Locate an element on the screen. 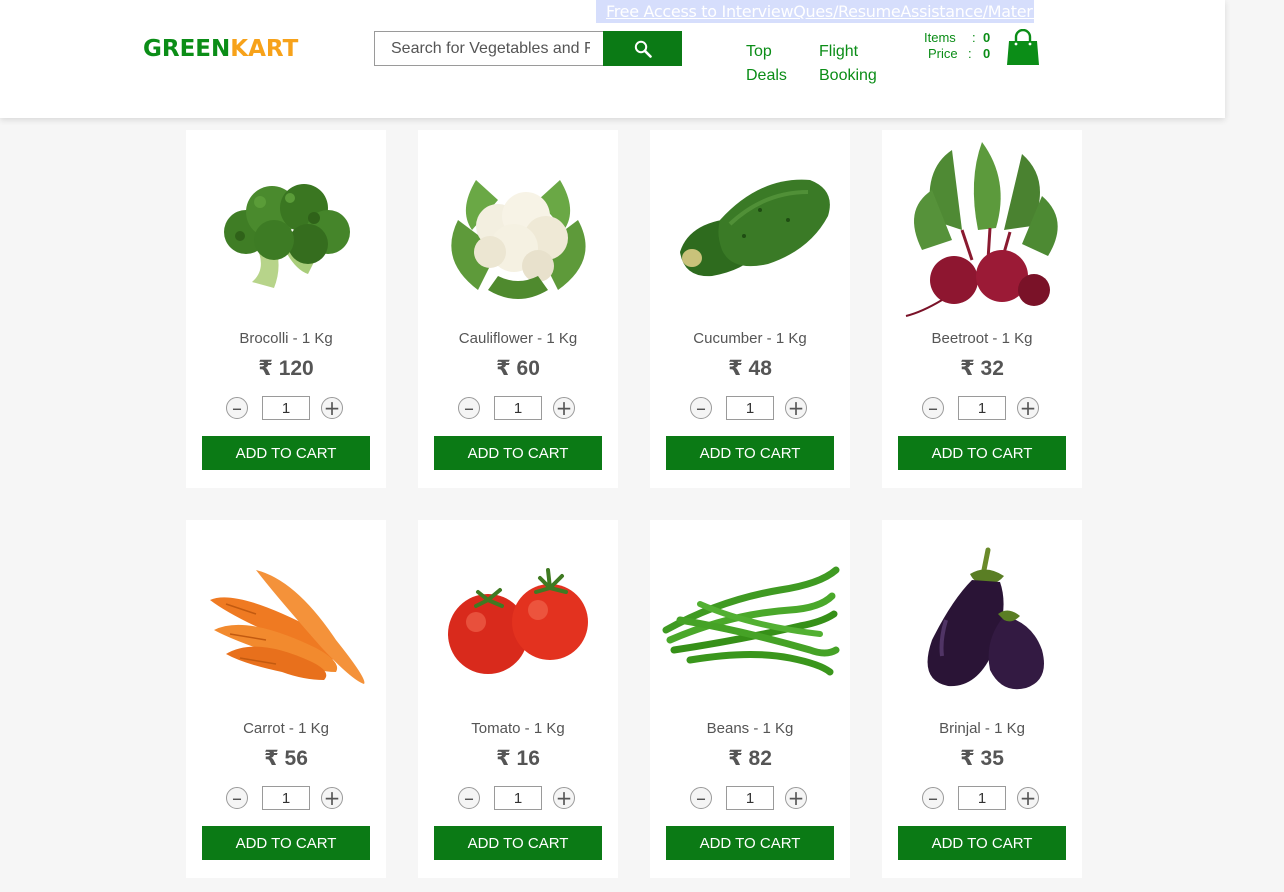 The width and height of the screenshot is (1284, 892). brand-part-green: GREEN is located at coordinates (187, 49).